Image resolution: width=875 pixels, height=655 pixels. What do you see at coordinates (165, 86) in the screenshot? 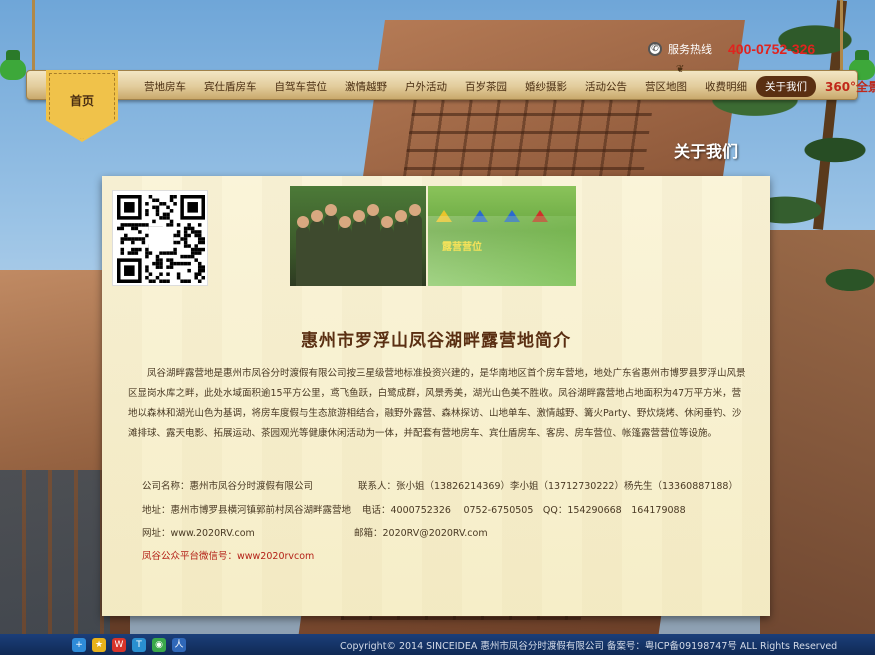
I see `nav-item-0: 营地房车` at bounding box center [165, 86].